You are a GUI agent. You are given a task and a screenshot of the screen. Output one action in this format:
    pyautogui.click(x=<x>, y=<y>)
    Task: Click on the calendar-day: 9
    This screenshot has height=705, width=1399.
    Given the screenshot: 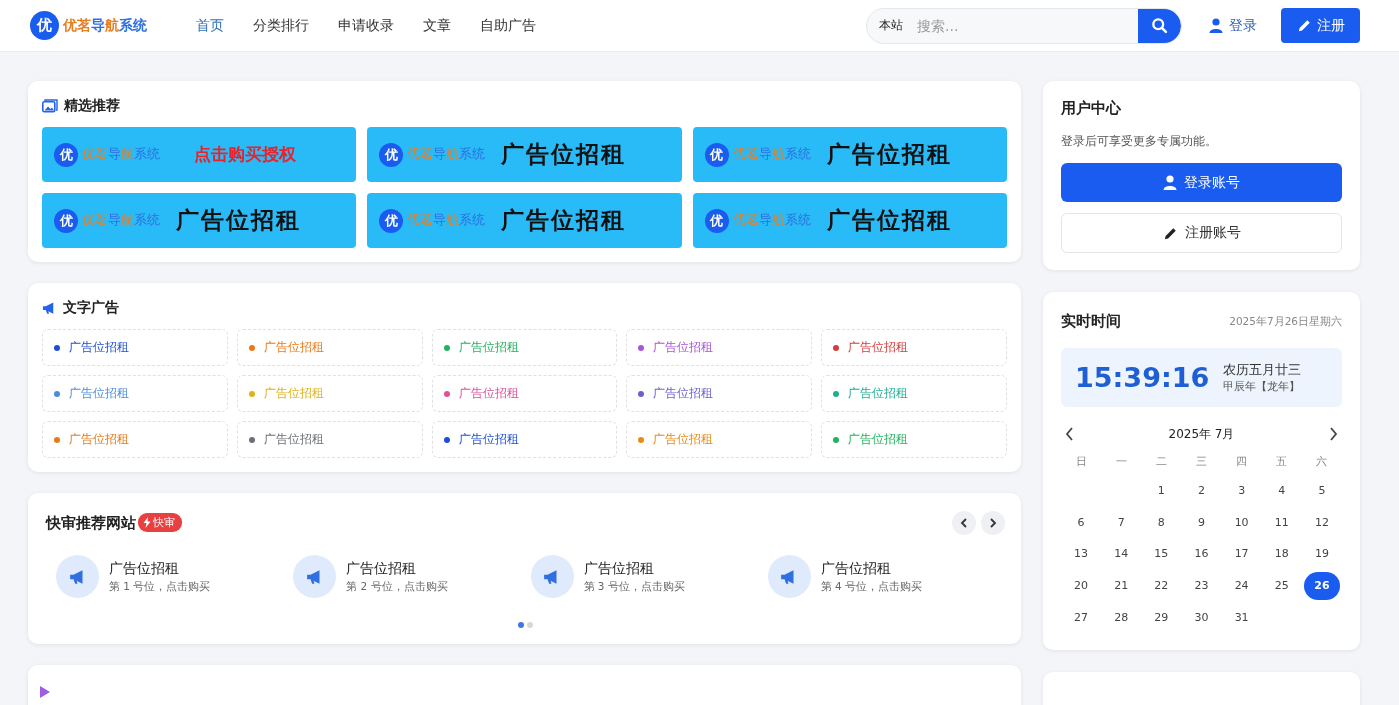 What is the action you would take?
    pyautogui.click(x=1201, y=522)
    